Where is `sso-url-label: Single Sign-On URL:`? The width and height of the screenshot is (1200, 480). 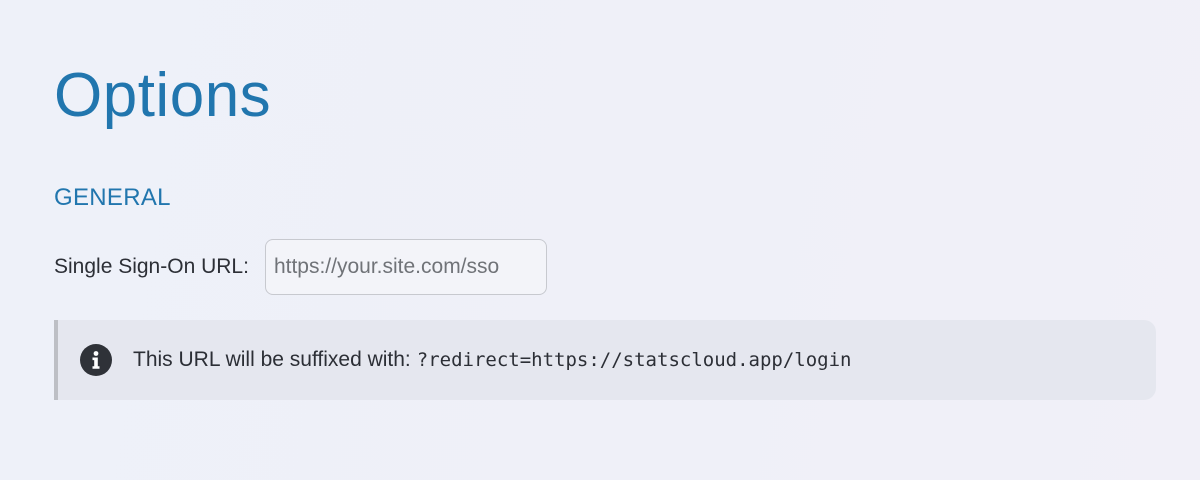 sso-url-label: Single Sign-On URL: is located at coordinates (151, 266).